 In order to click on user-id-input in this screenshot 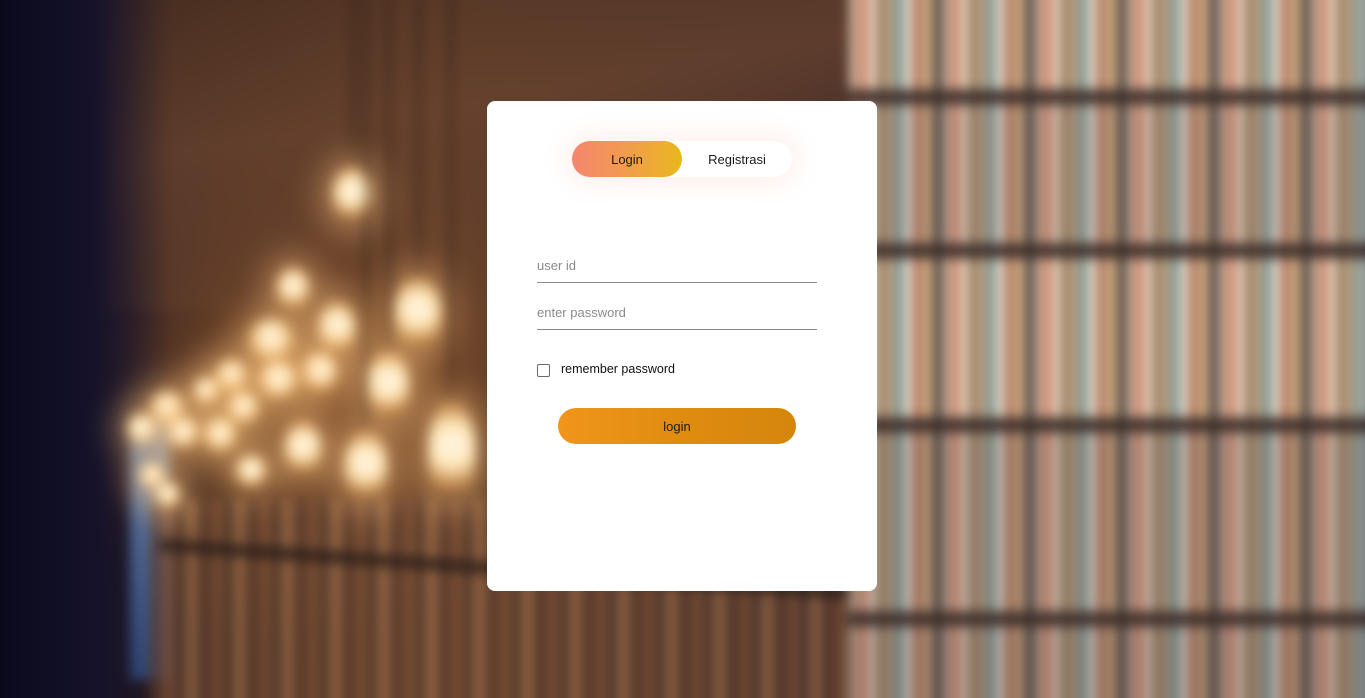, I will do `click(677, 265)`.